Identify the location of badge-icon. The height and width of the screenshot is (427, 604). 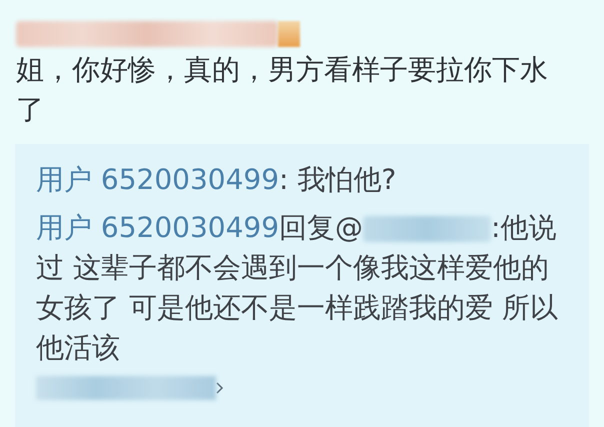
(289, 34).